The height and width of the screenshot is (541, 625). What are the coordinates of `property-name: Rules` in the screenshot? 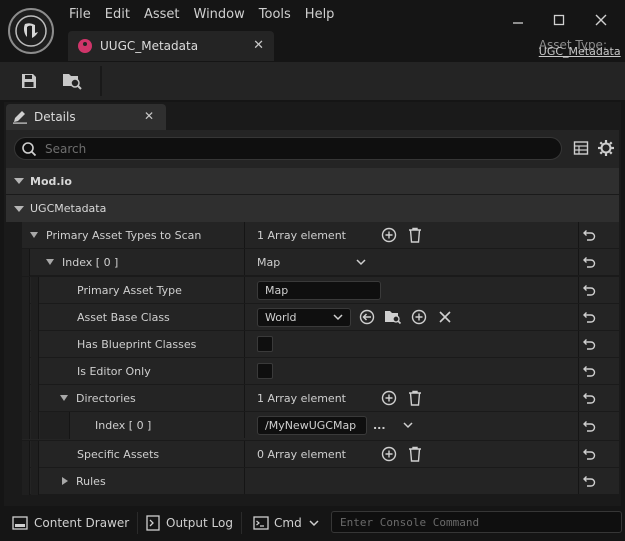 It's located at (84, 481).